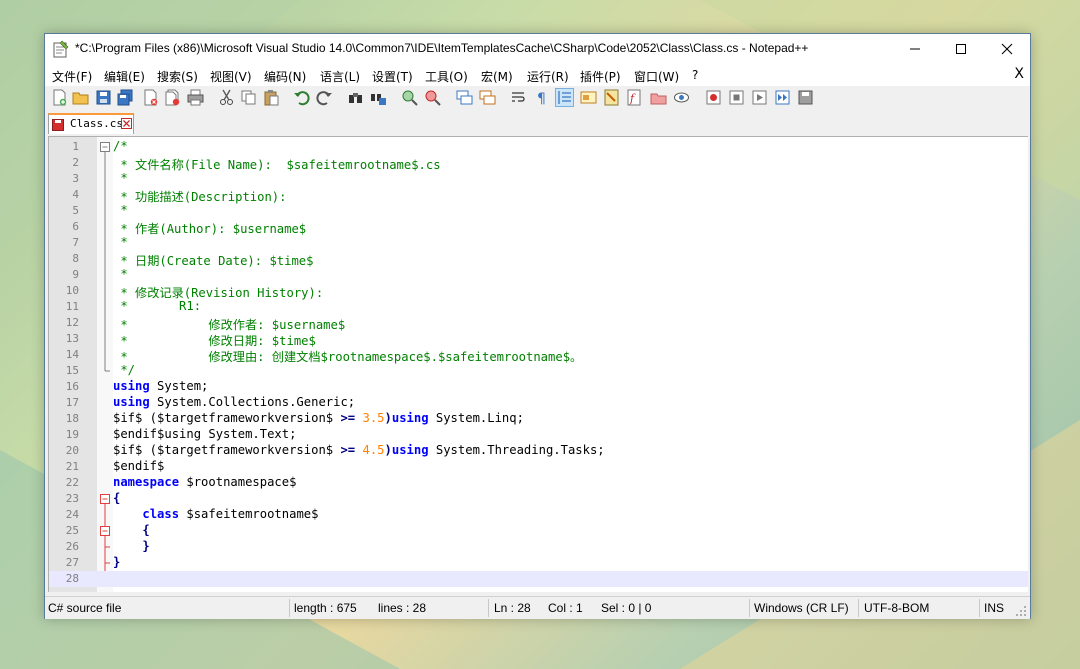 The height and width of the screenshot is (669, 1080). Describe the element at coordinates (538, 467) in the screenshot. I see `code-line: 21 $endif$` at that location.